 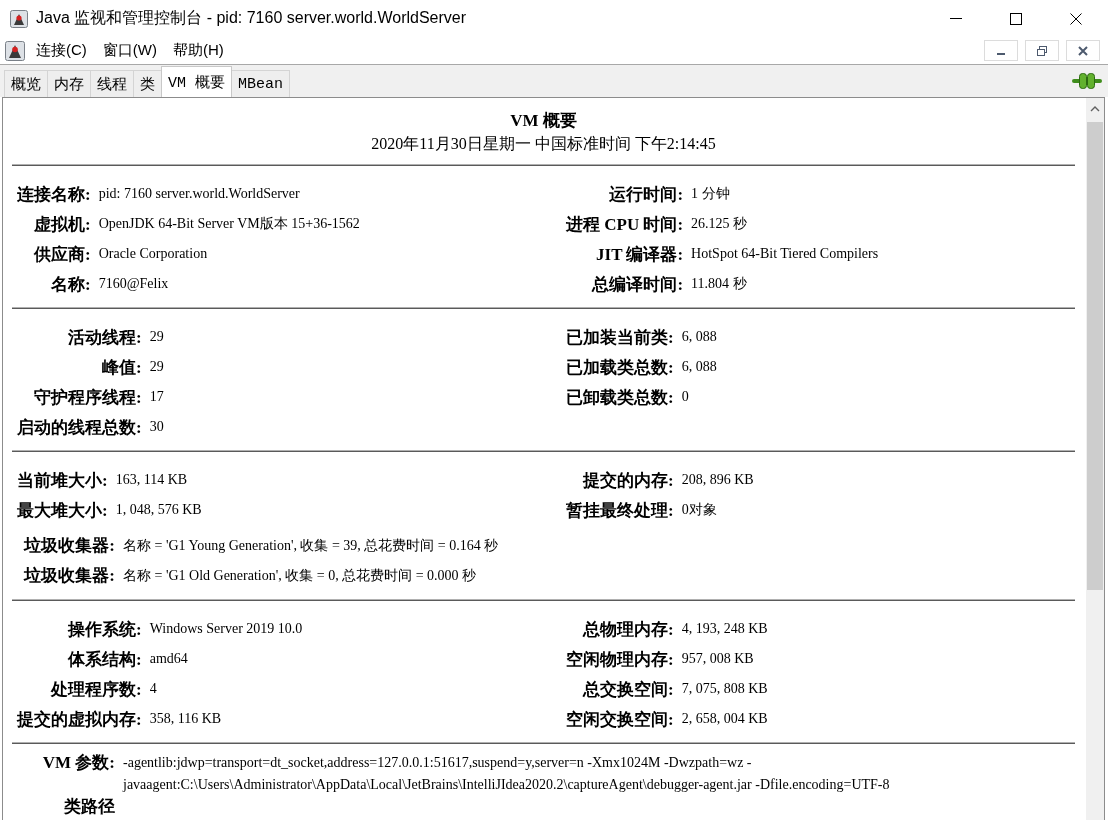 I want to click on field-value: 163, 114 KB, so click(x=151, y=480).